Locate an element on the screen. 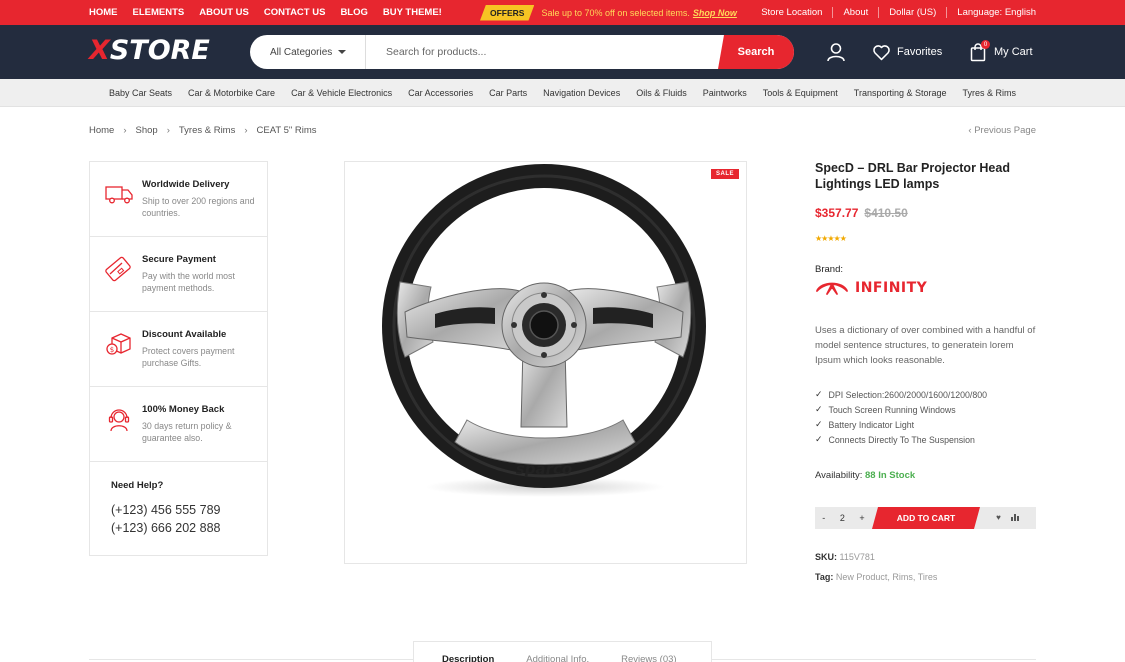  old-price: $410.50 is located at coordinates (886, 213).